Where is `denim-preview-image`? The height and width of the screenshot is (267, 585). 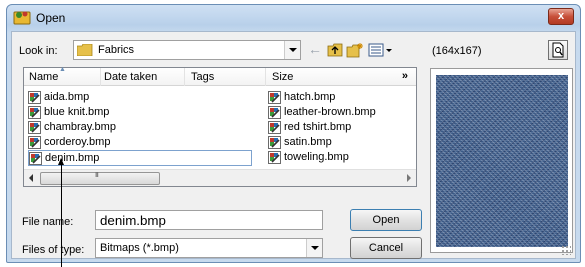 denim-preview-image is located at coordinates (502, 161).